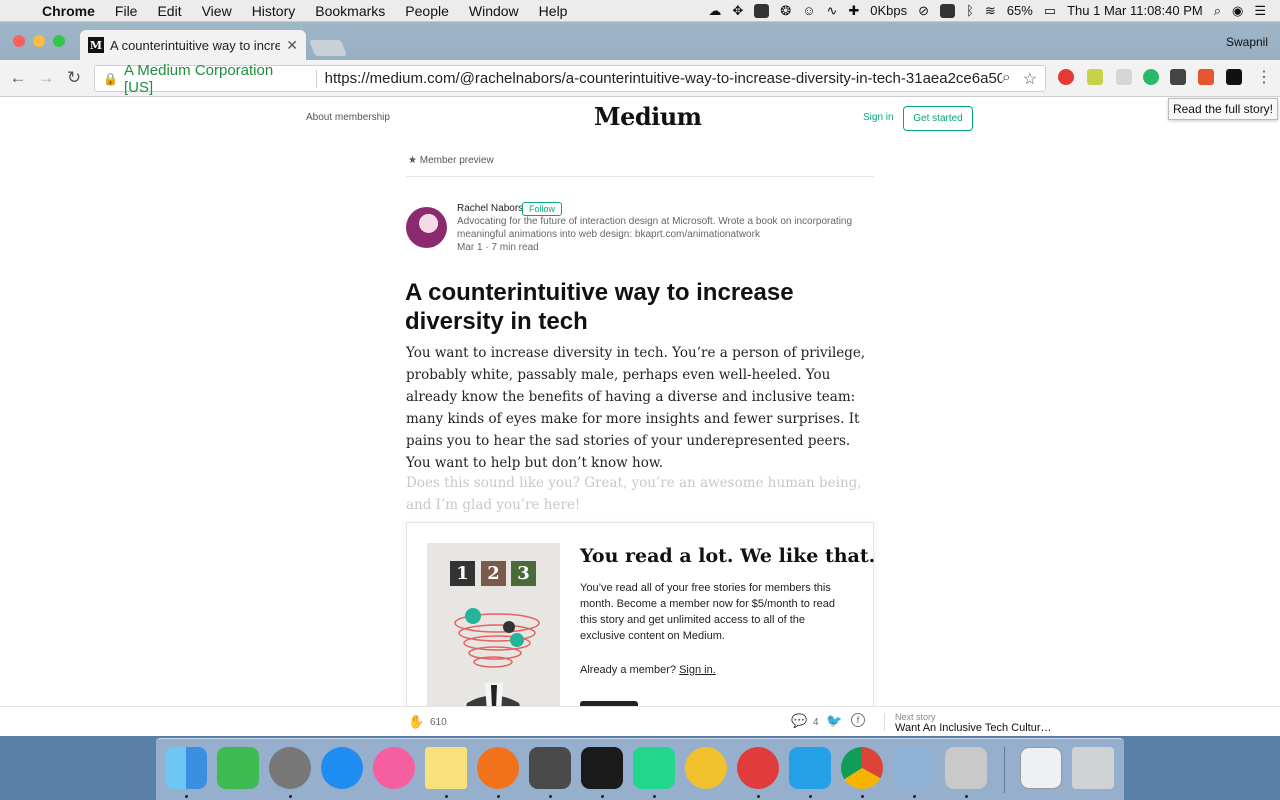  Describe the element at coordinates (292, 45) in the screenshot. I see `tab-close-icon: ✕` at that location.